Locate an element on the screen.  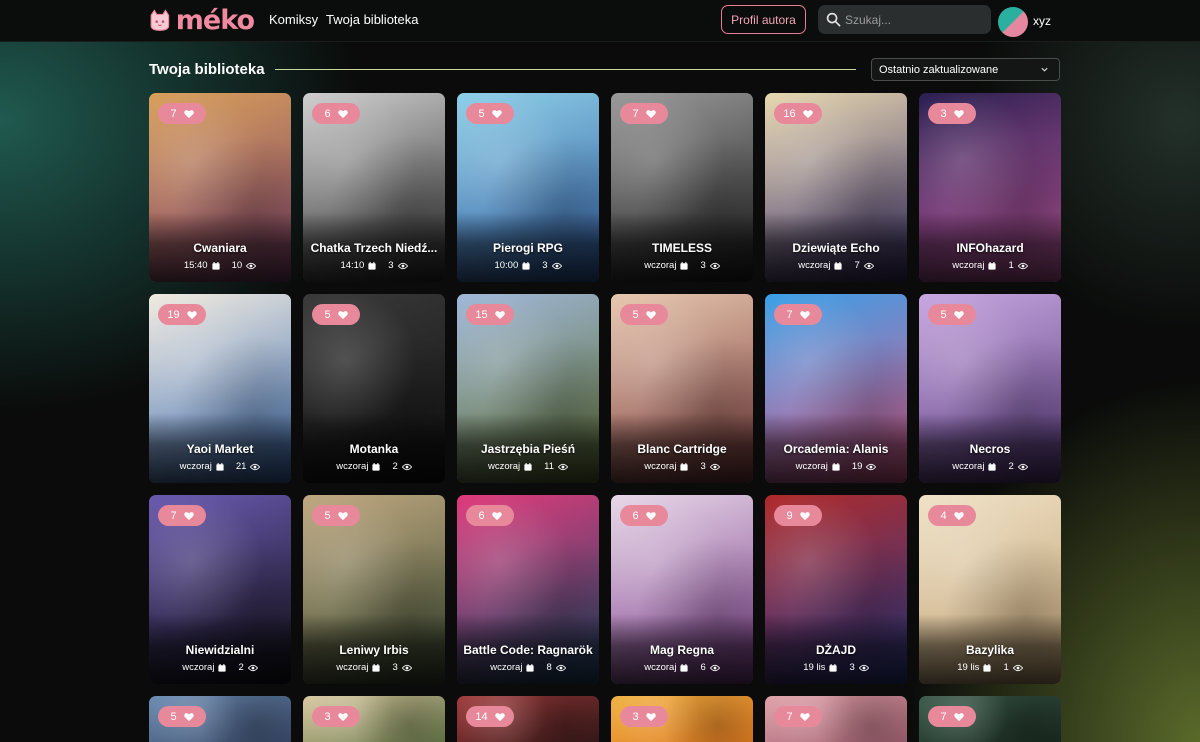
avatar is located at coordinates (1013, 22).